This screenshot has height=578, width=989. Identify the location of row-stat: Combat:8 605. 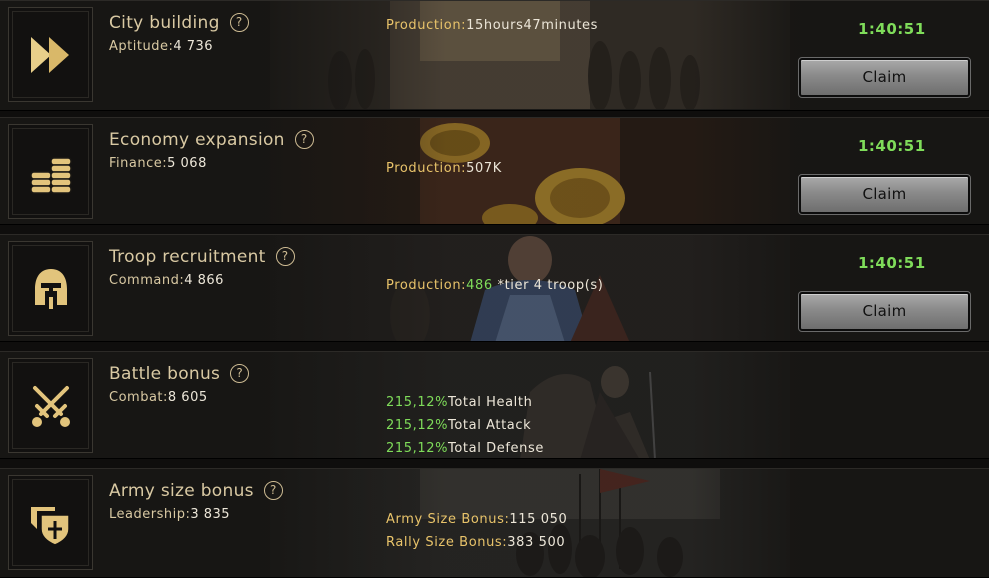
(158, 397).